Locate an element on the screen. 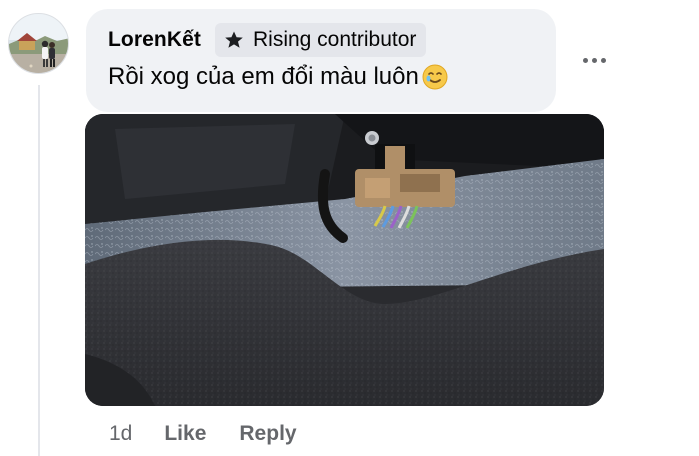 The image size is (699, 456). star-icon is located at coordinates (234, 40).